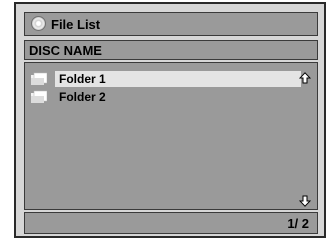 Image resolution: width=326 pixels, height=240 pixels. I want to click on list-item-folder-1: Folder 1, so click(170, 79).